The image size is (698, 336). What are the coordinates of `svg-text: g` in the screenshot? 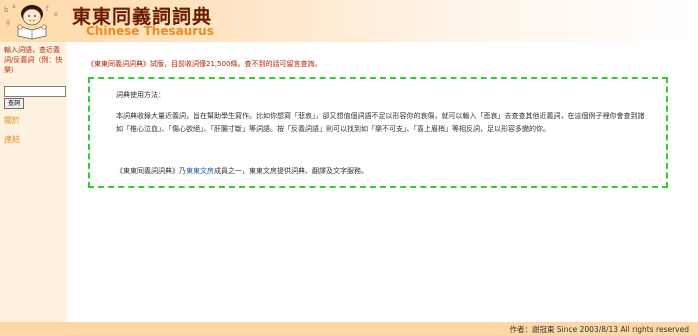 It's located at (8, 22).